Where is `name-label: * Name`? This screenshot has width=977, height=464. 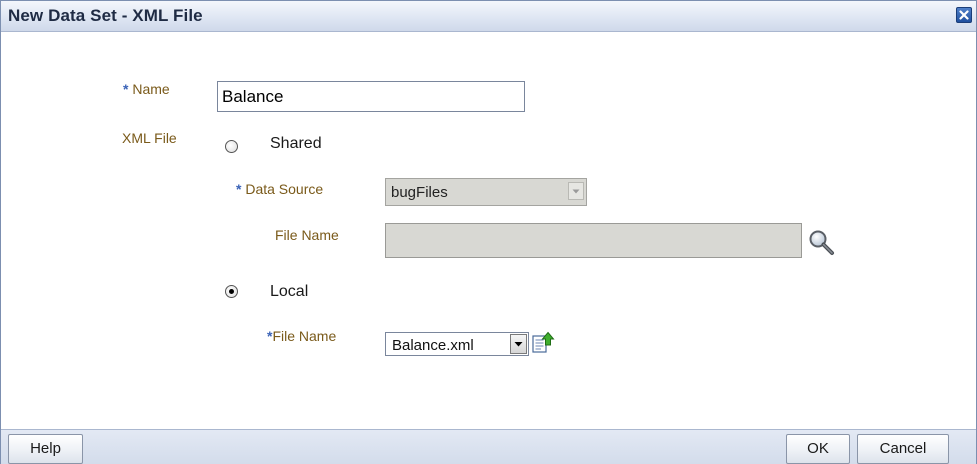
name-label: * Name is located at coordinates (146, 89).